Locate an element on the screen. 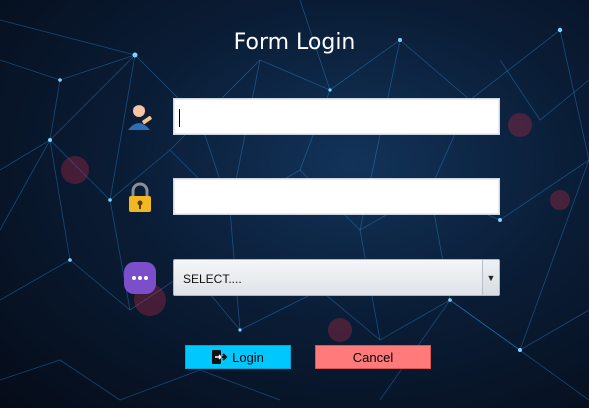 The width and height of the screenshot is (589, 408). role-select: SELECT.... ▼ is located at coordinates (336, 277).